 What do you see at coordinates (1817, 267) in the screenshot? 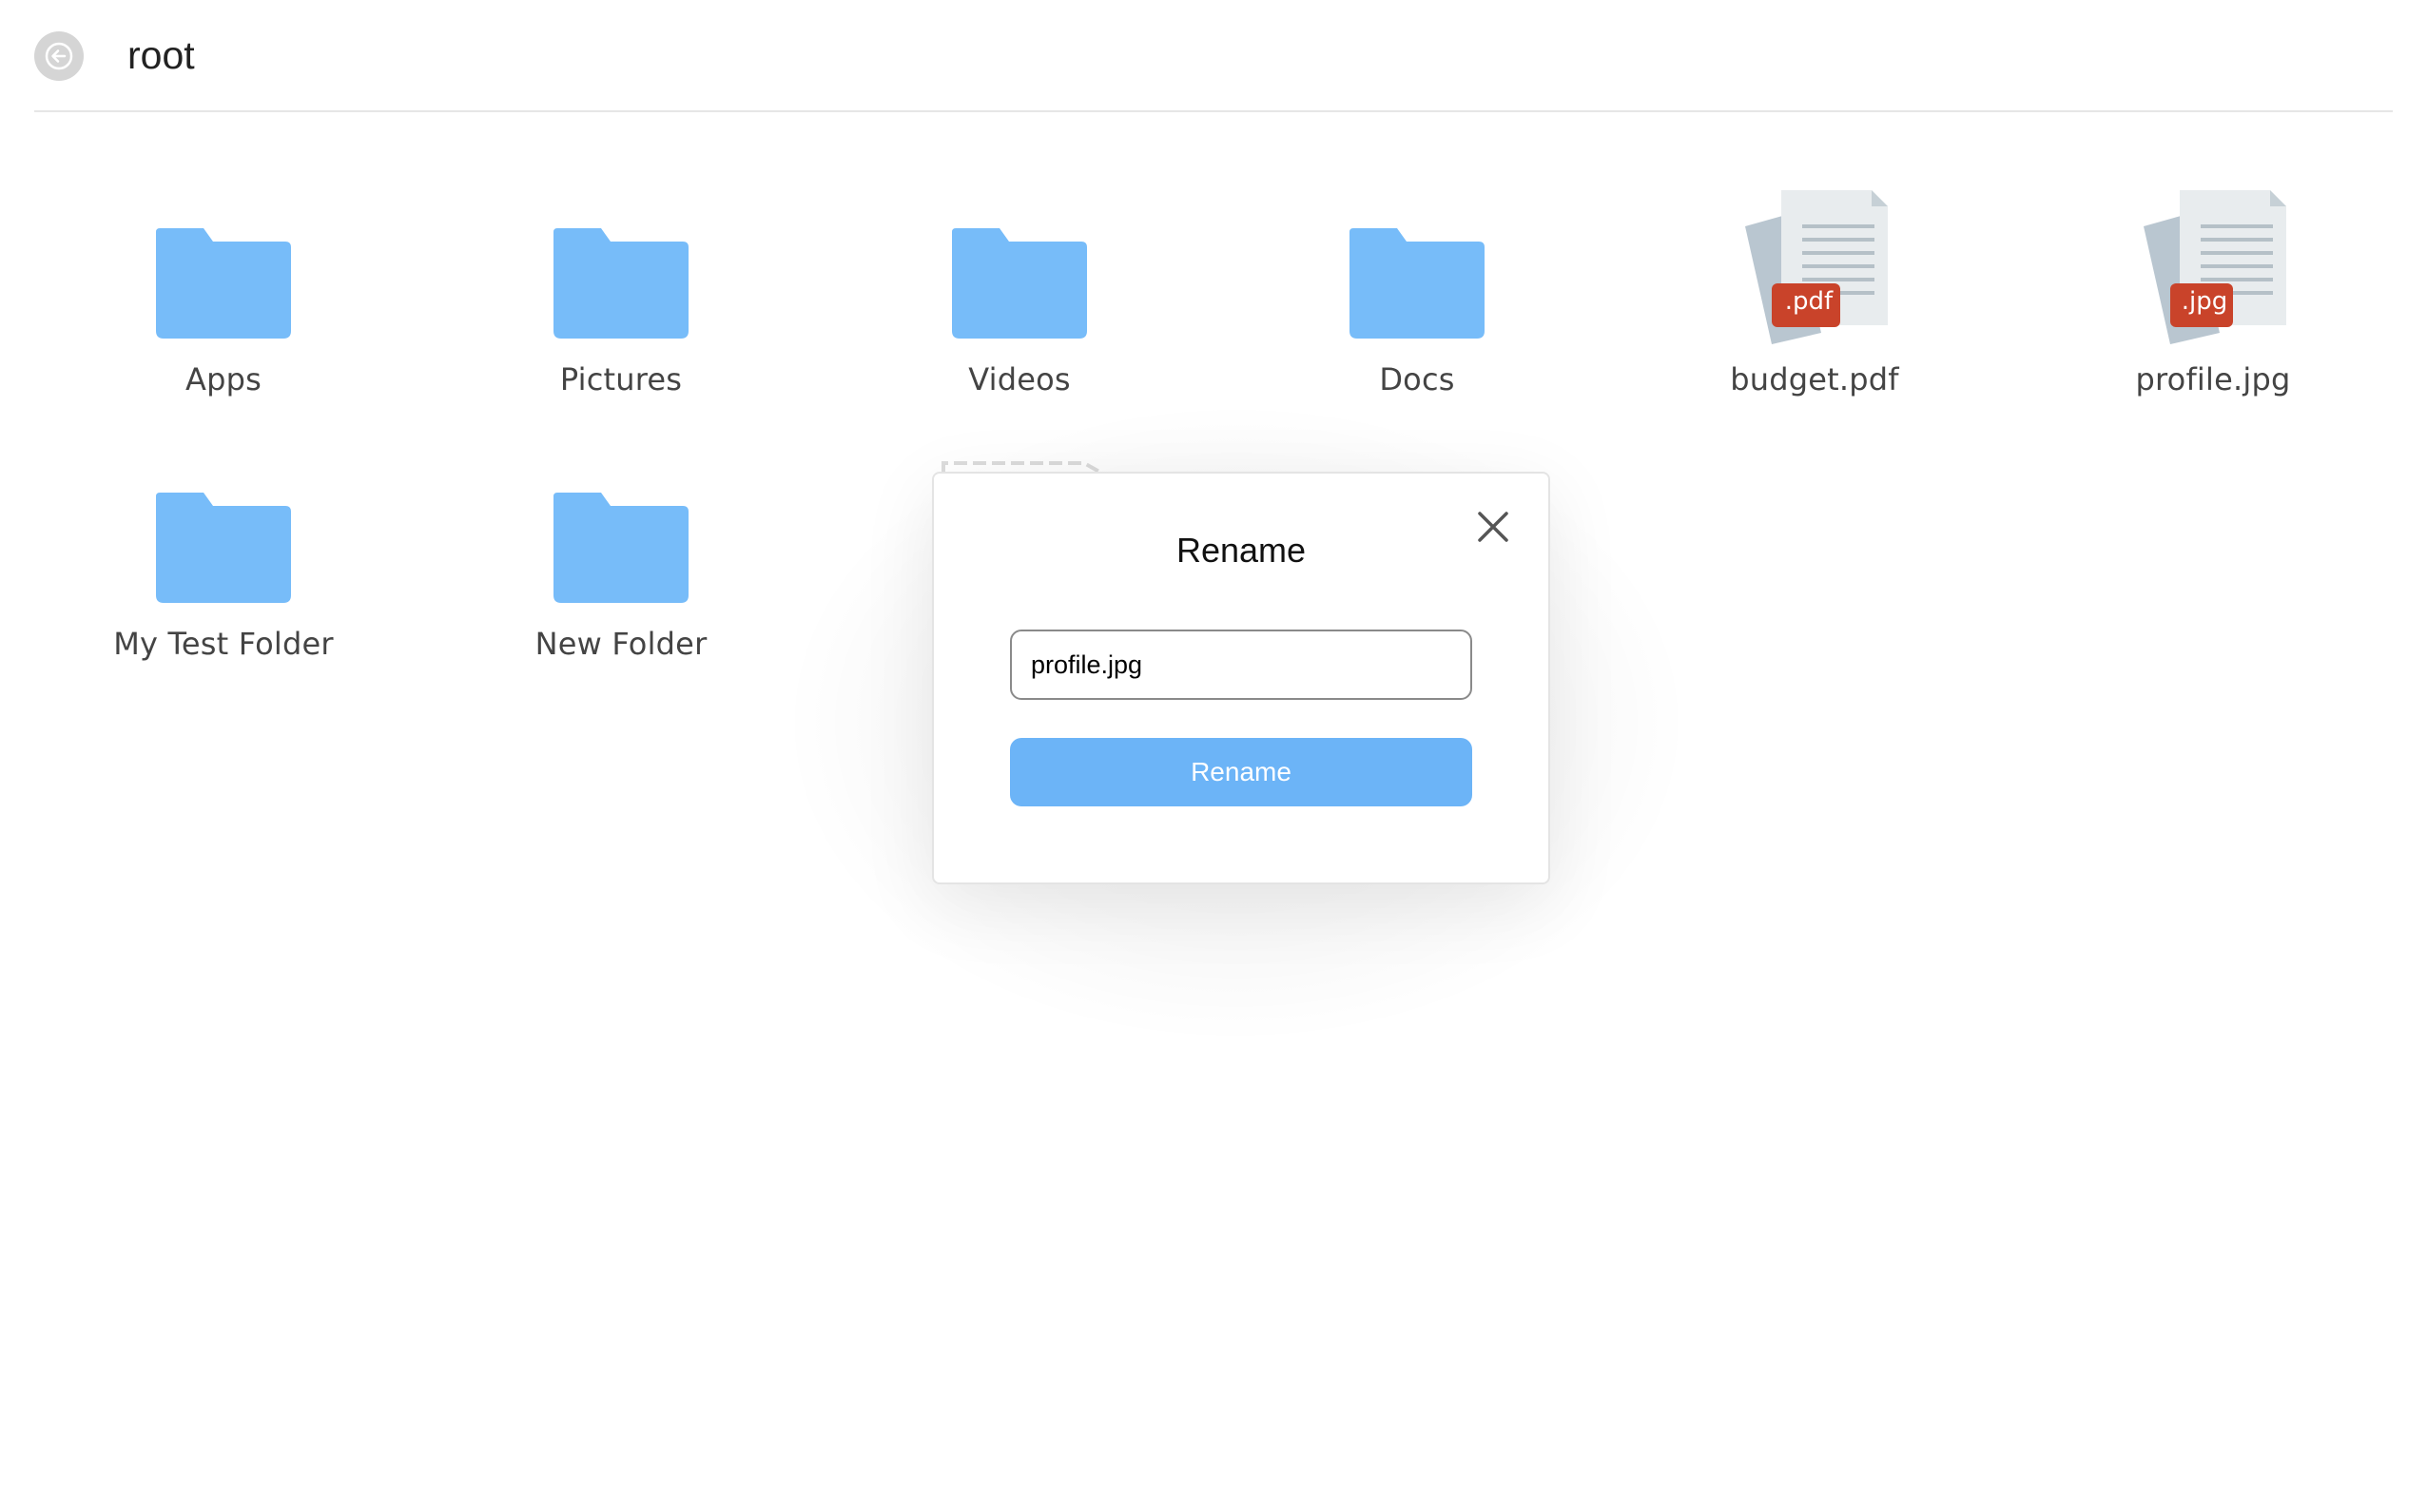
I see `pdf-file-icon` at bounding box center [1817, 267].